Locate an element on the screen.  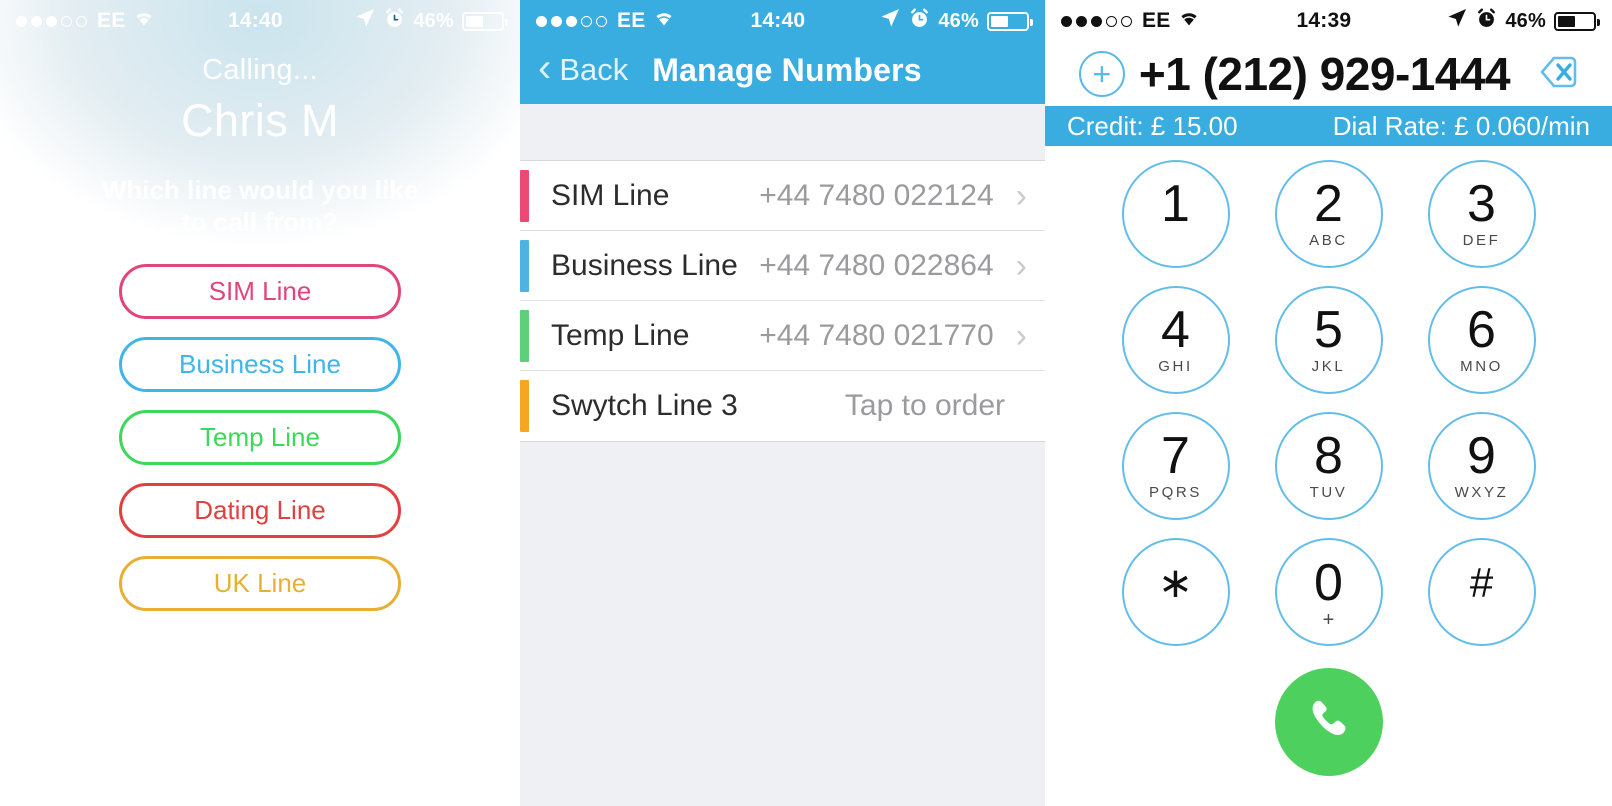
key-letters: ABC is located at coordinates (1328, 241).